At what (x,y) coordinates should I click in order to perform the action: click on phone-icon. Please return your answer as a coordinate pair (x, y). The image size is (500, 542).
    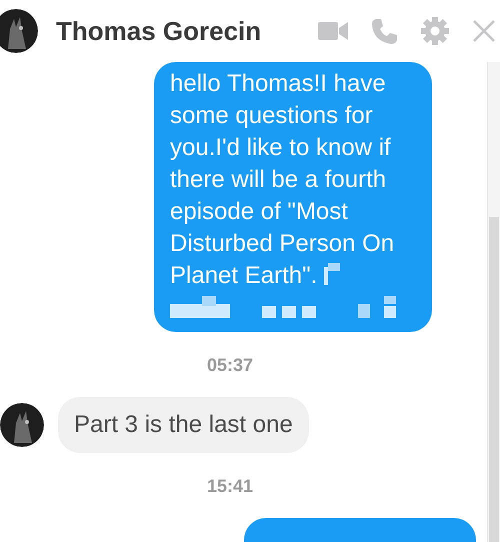
    Looking at the image, I should click on (384, 31).